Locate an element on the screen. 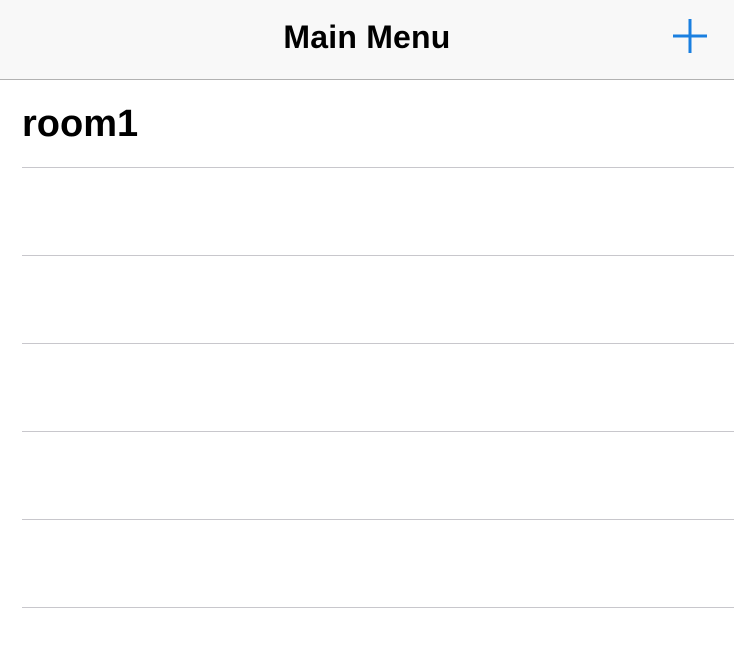  navigation-bar: Main Menu is located at coordinates (367, 40).